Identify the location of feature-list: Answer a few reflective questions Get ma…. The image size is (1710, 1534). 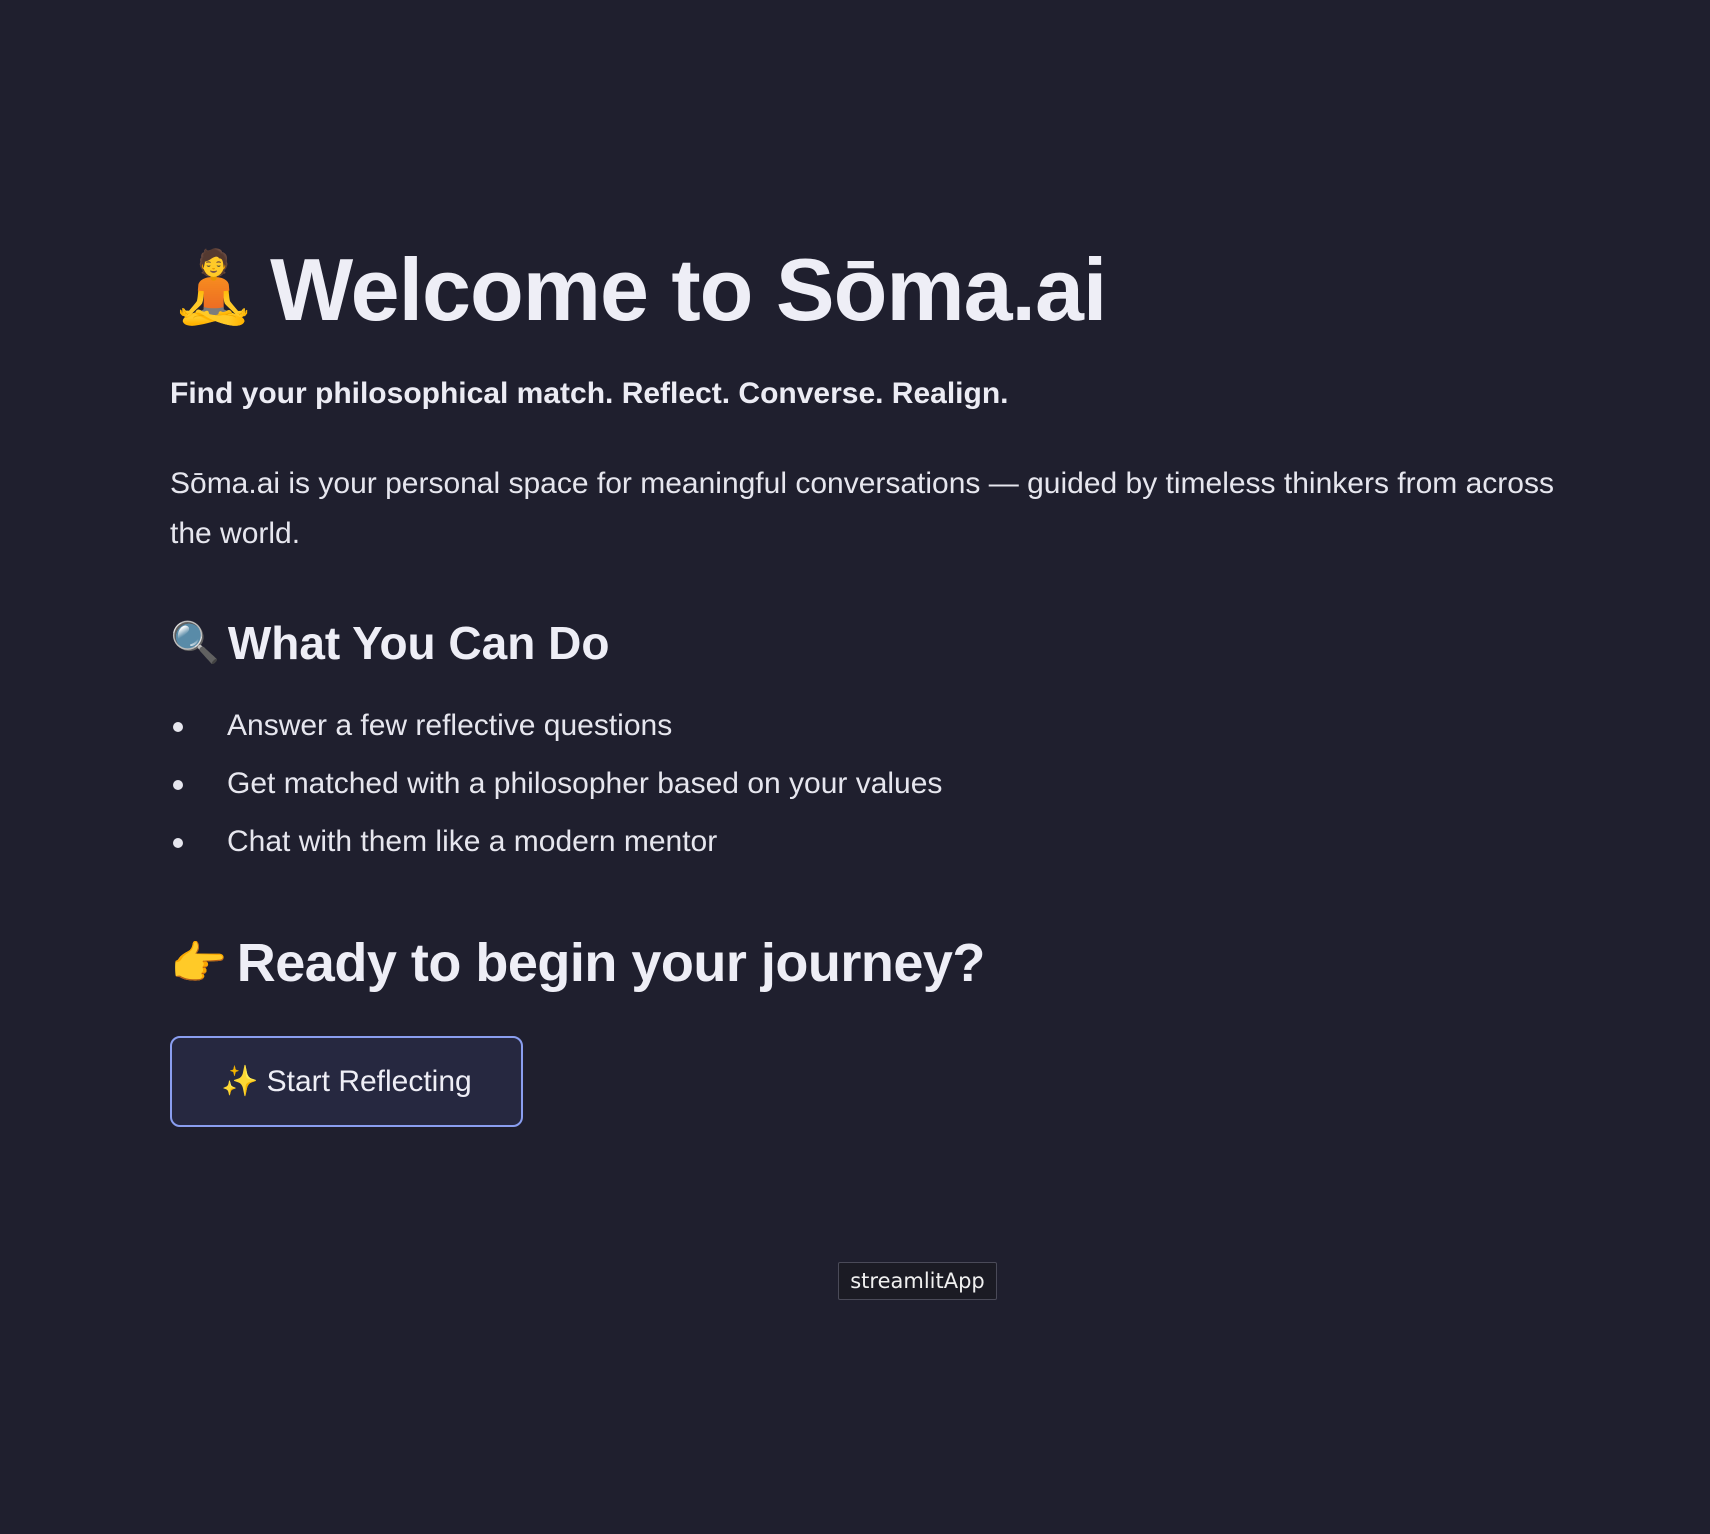
(556, 784).